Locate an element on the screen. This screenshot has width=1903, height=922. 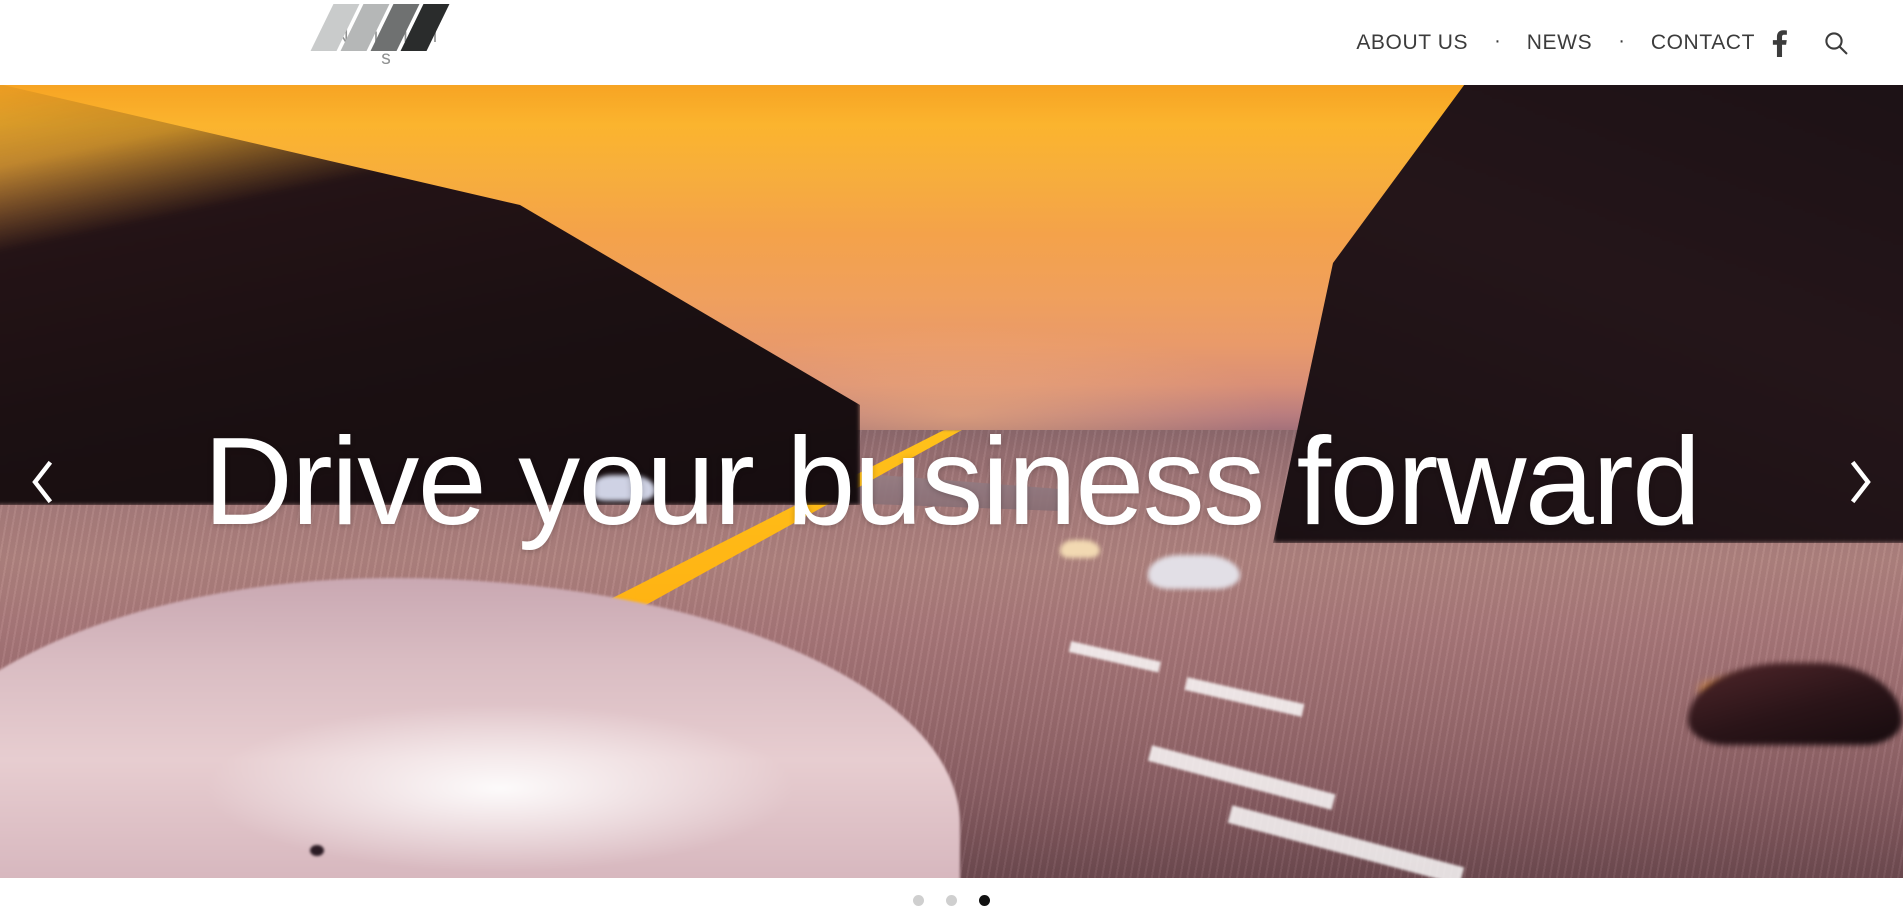
facebook-link is located at coordinates (1780, 43).